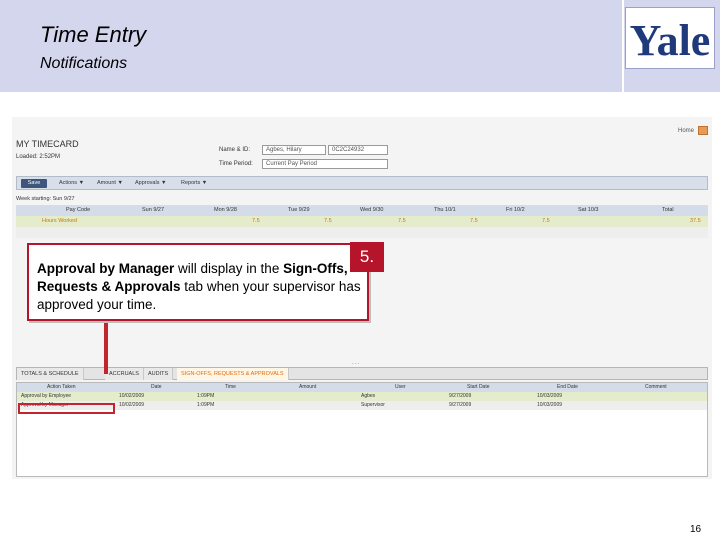  Describe the element at coordinates (372, 210) in the screenshot. I see `grid-header: Wed 9/30` at that location.